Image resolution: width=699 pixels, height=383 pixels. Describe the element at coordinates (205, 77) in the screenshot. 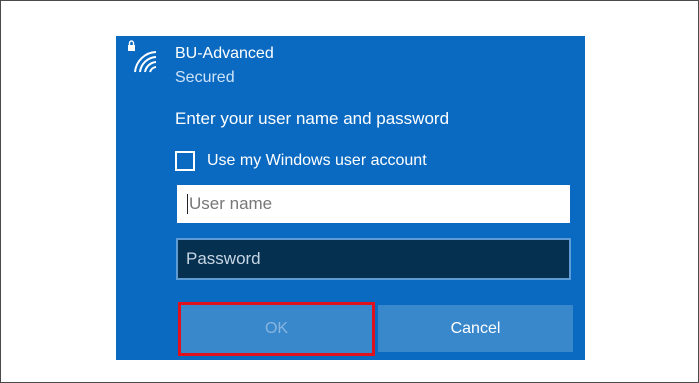

I see `network-status: Secured` at that location.